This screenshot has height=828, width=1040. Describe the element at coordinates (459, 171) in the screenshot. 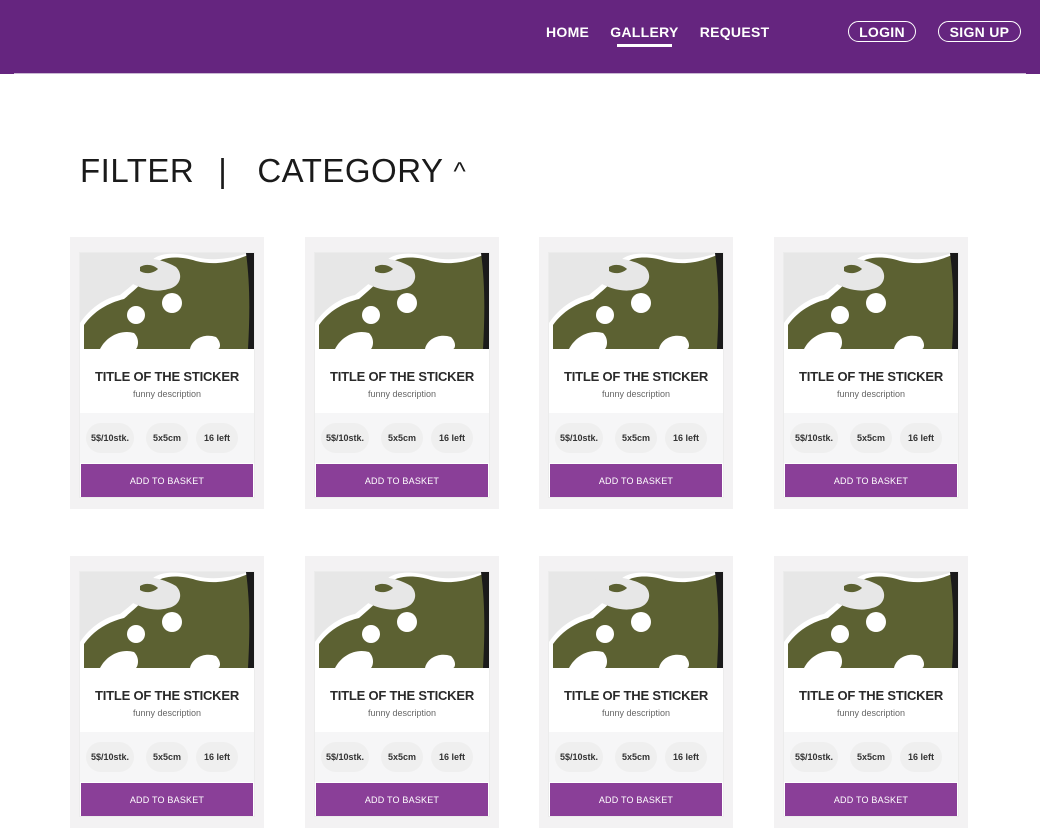

I see `caret-up-icon: ^` at that location.